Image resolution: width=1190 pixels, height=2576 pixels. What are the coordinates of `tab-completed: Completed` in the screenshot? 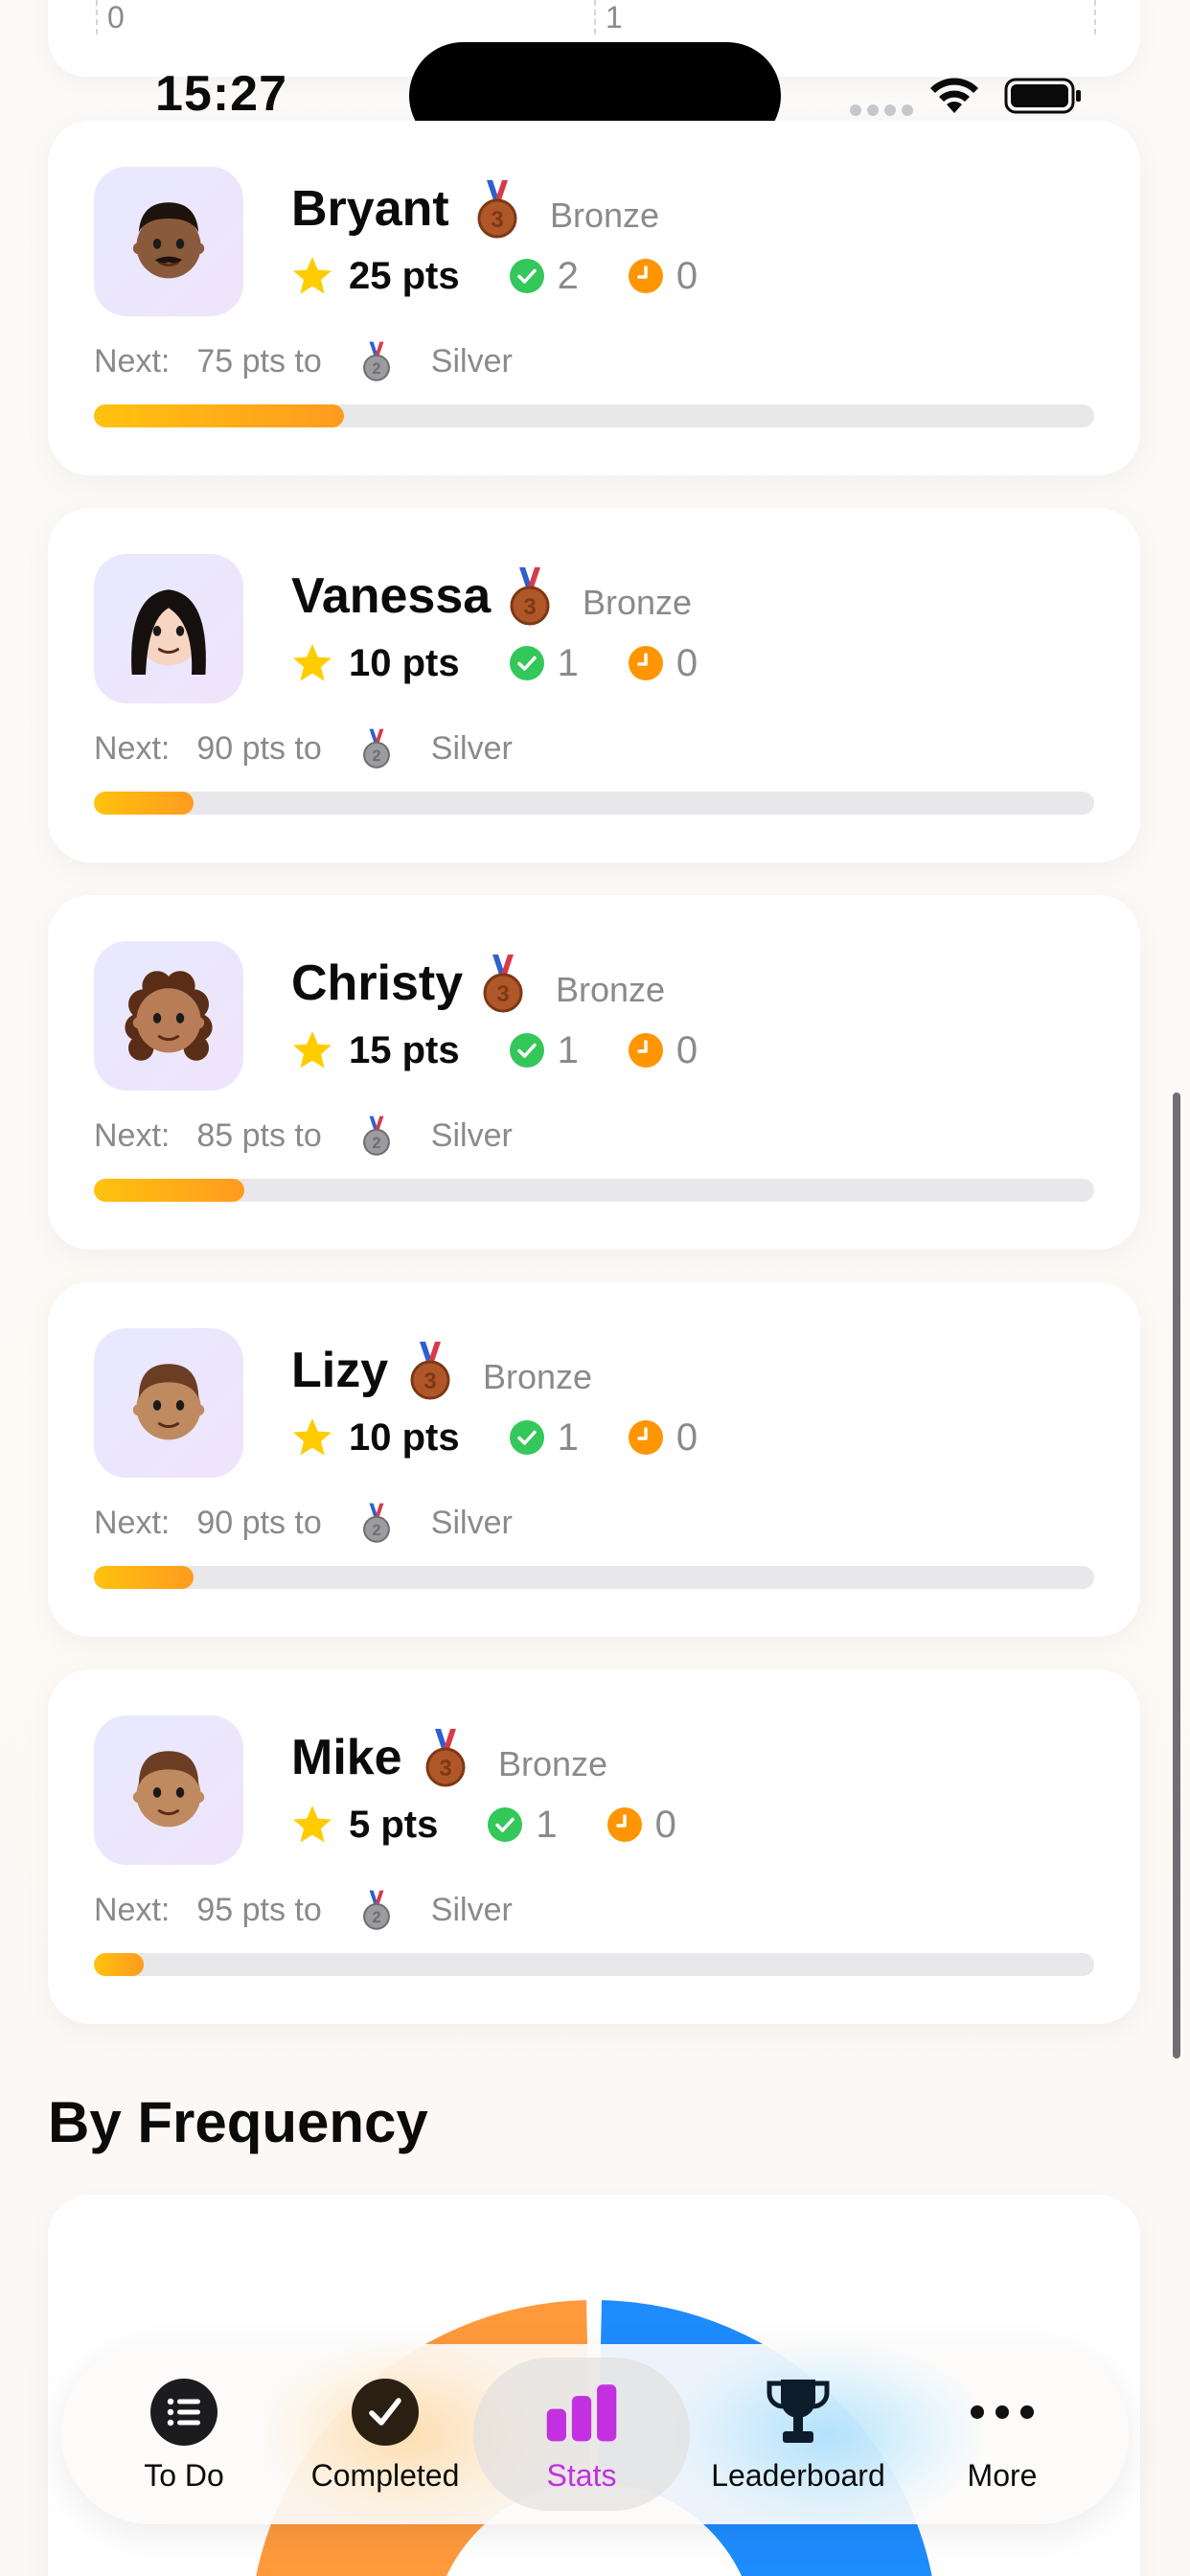 It's located at (385, 2434).